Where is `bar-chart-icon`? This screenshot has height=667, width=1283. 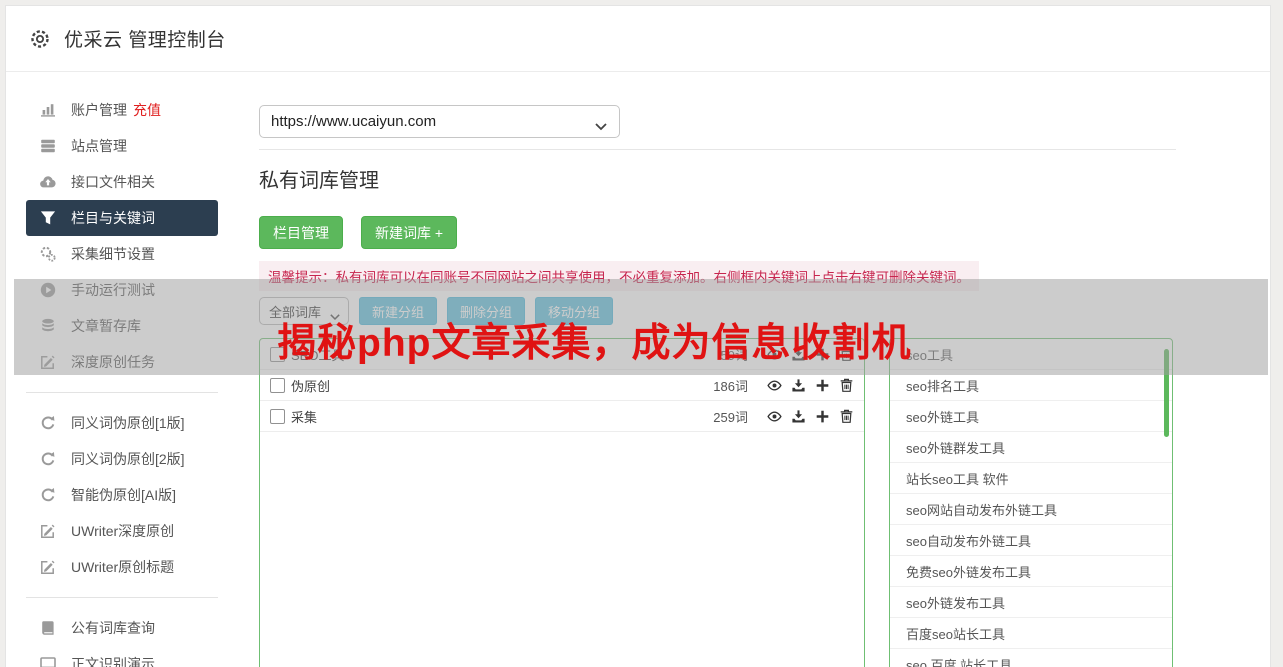
bar-chart-icon is located at coordinates (47, 110).